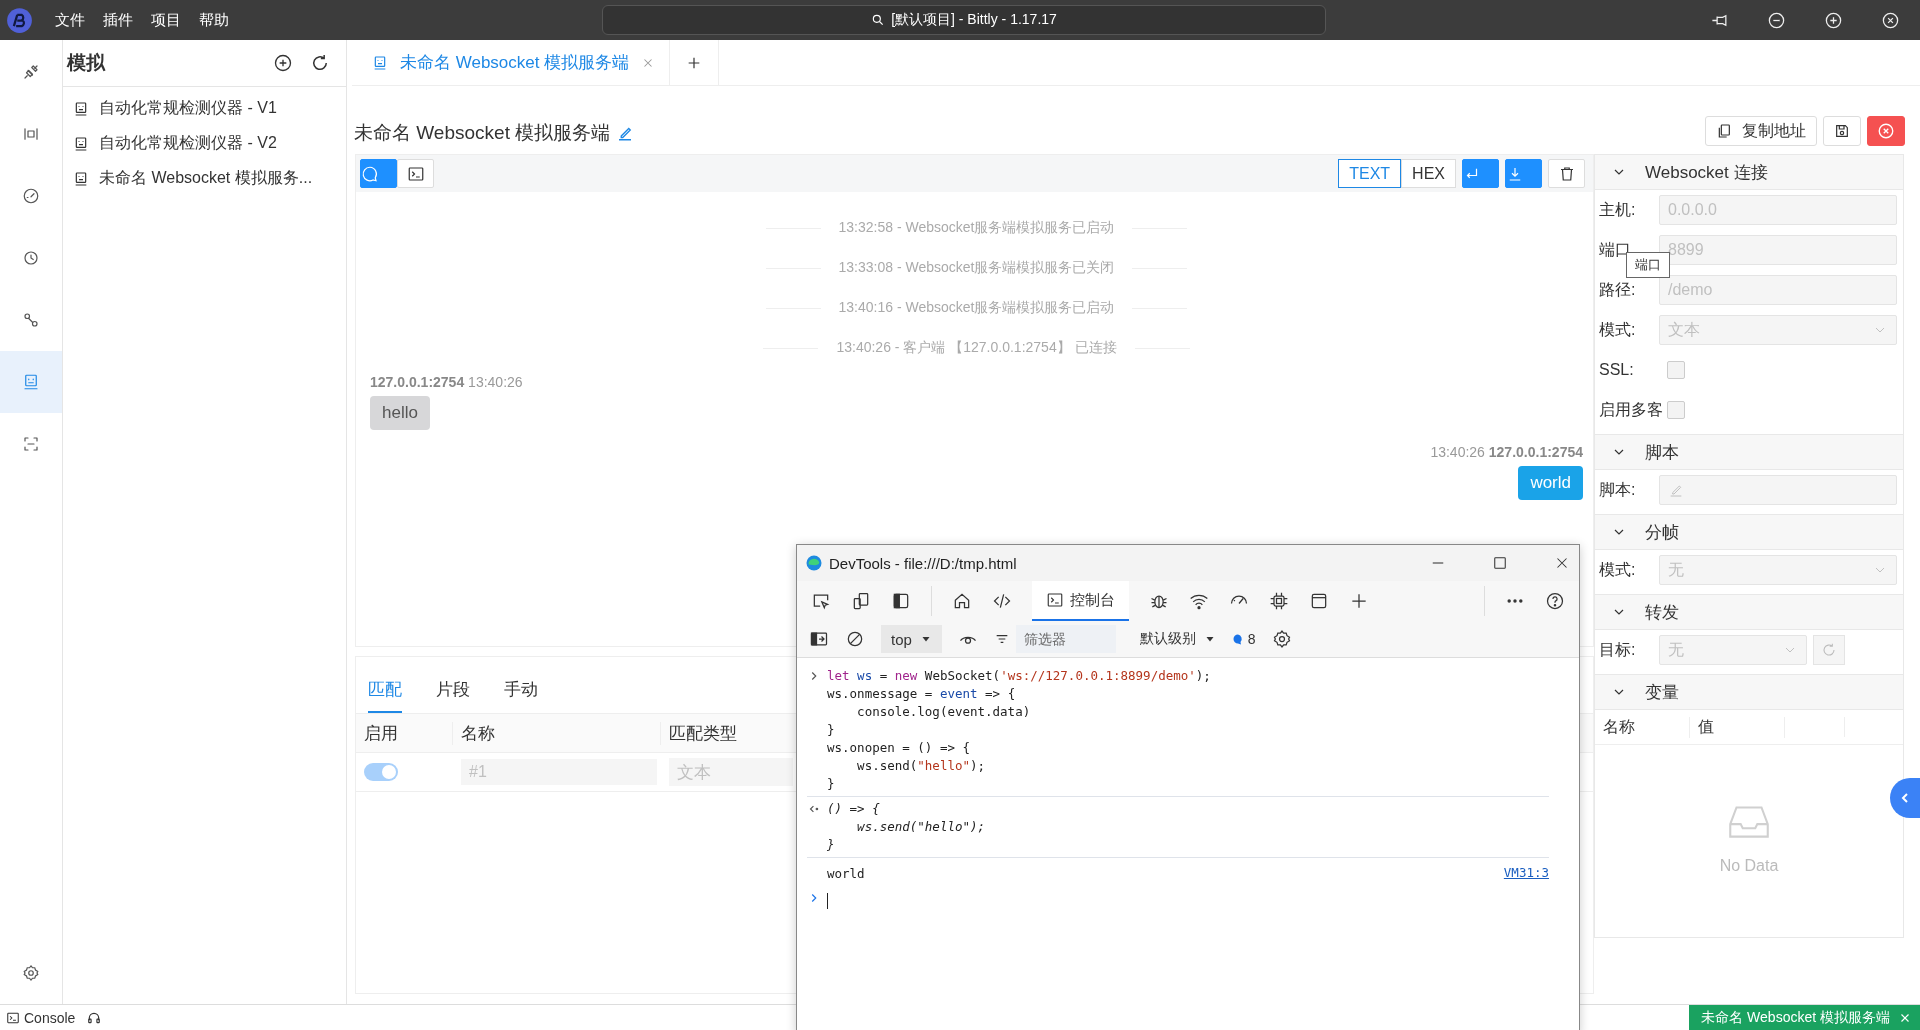 Image resolution: width=1920 pixels, height=1030 pixels. What do you see at coordinates (1905, 798) in the screenshot?
I see `collapse-handle` at bounding box center [1905, 798].